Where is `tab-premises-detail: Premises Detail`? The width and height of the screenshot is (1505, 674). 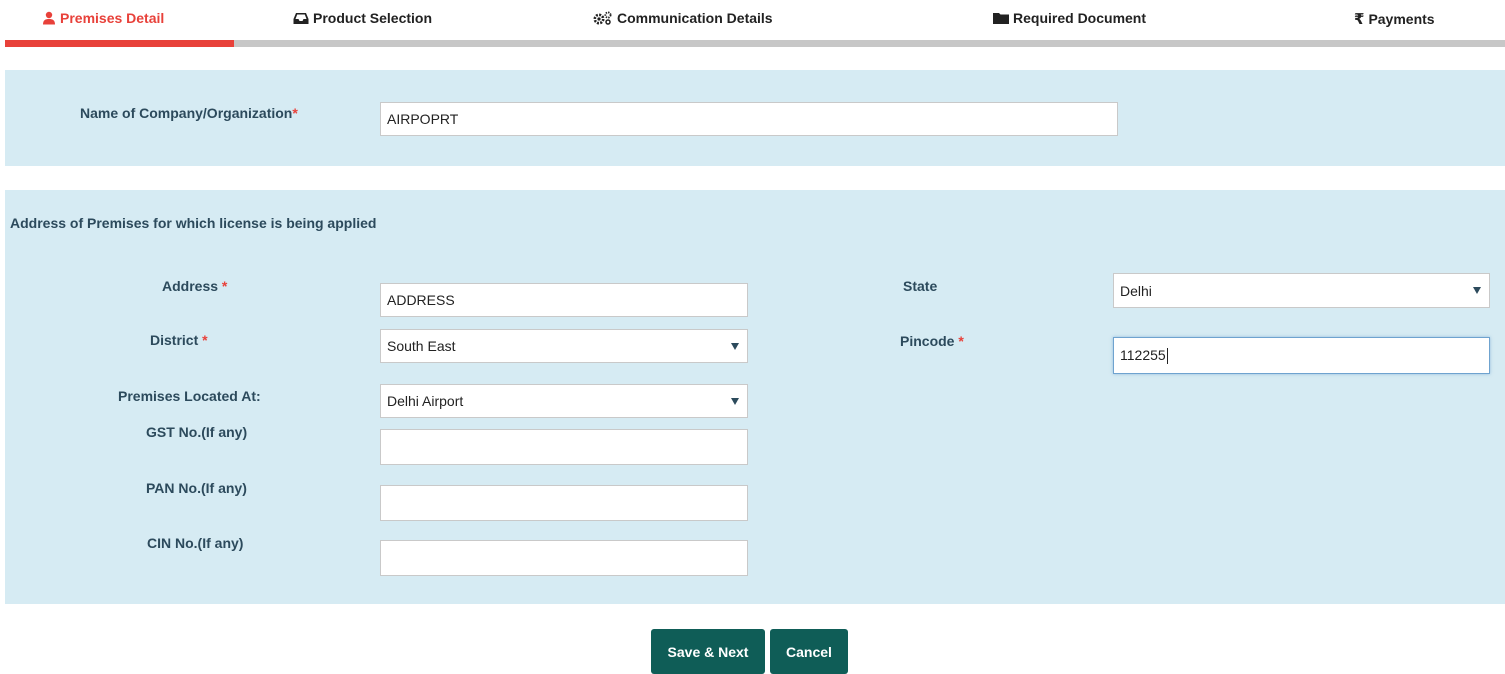 tab-premises-detail: Premises Detail is located at coordinates (103, 18).